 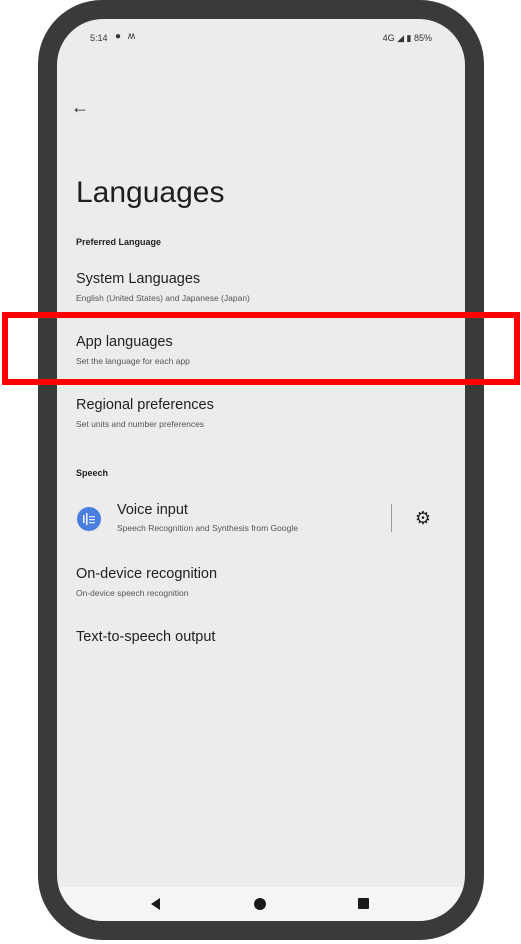 I want to click on page-title: Languages, so click(x=150, y=192).